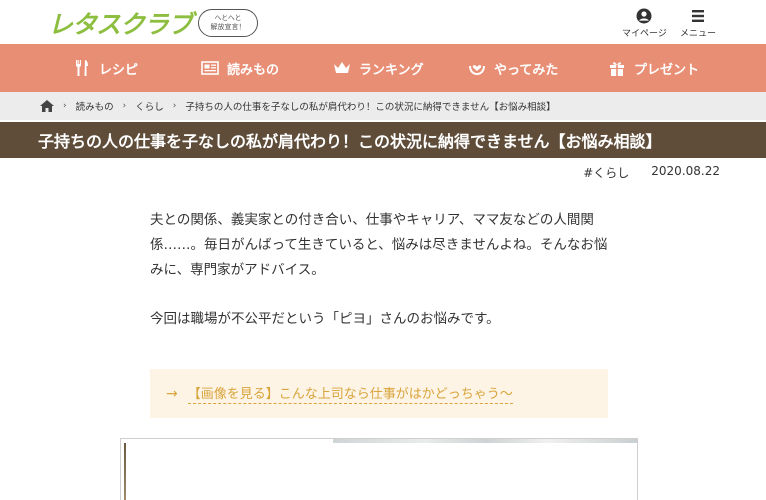 The image size is (766, 500). What do you see at coordinates (617, 69) in the screenshot?
I see `gift-icon` at bounding box center [617, 69].